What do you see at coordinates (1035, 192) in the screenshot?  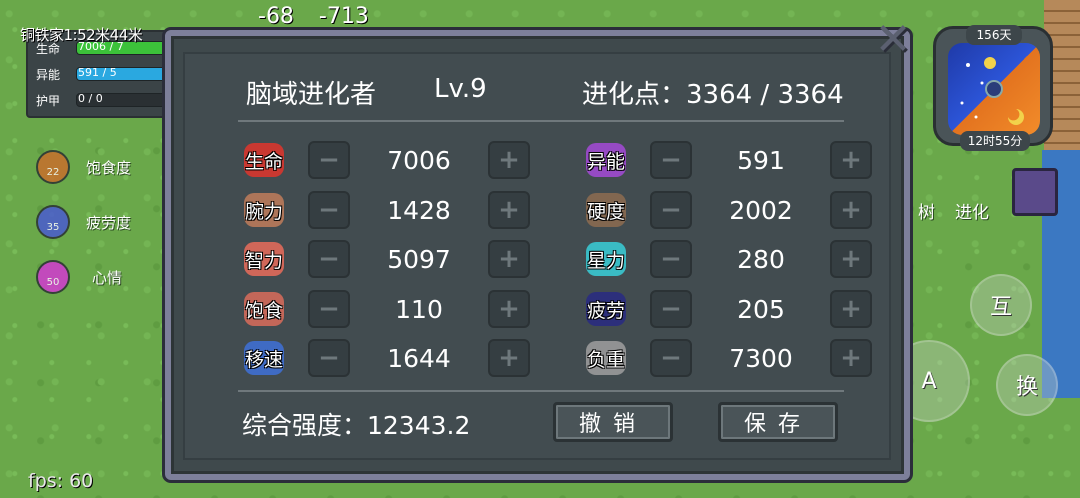 I see `scroll-map-icon` at bounding box center [1035, 192].